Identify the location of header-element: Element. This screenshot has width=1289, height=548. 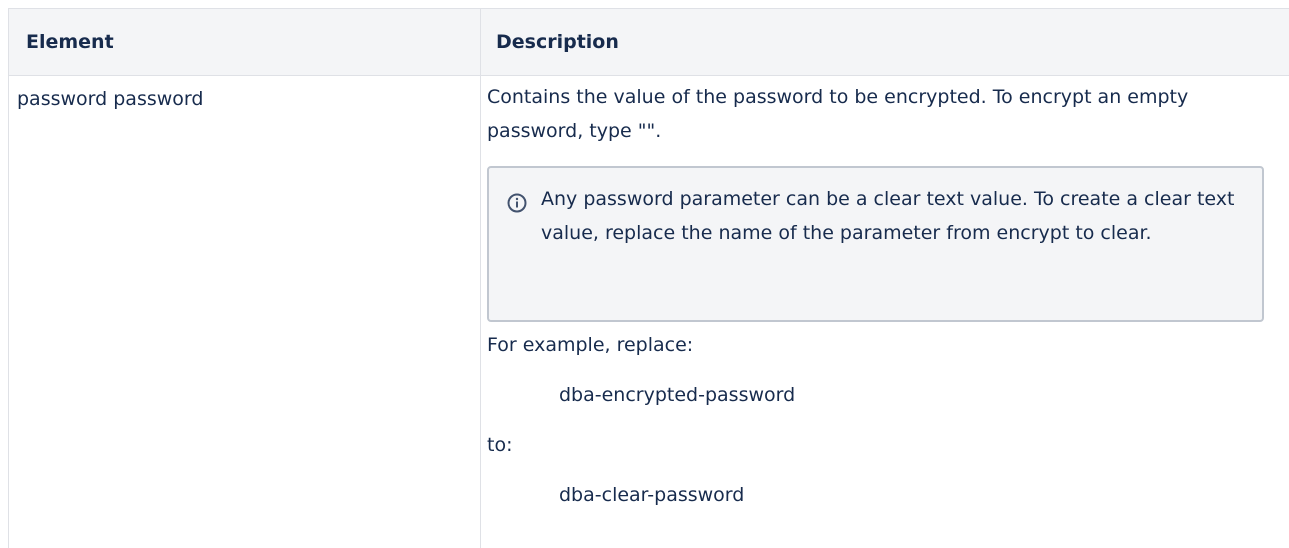
(70, 42).